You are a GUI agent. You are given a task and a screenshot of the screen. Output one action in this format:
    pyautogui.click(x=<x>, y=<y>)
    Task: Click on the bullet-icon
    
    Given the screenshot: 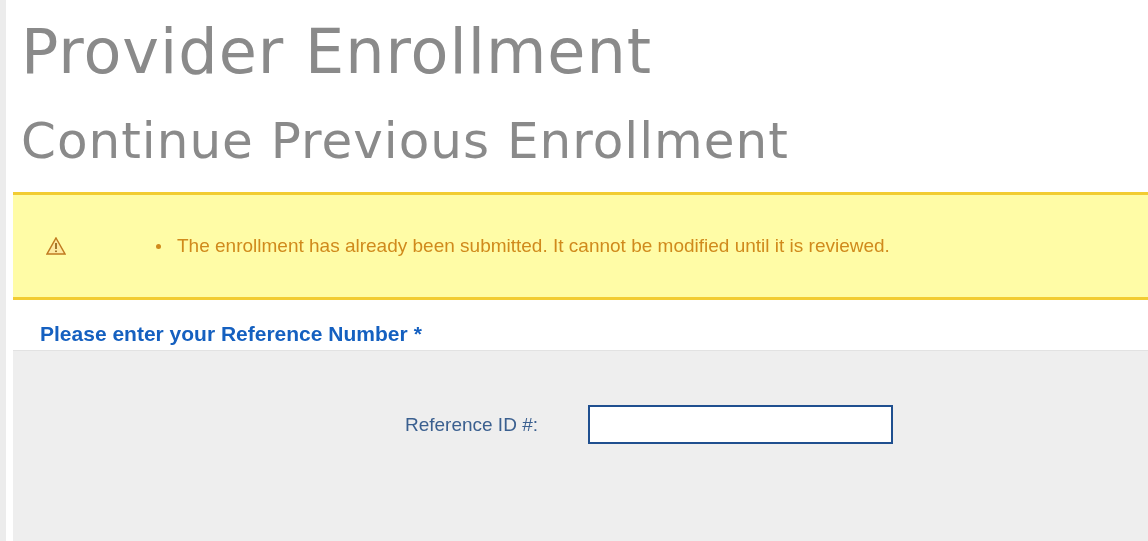 What is the action you would take?
    pyautogui.click(x=158, y=246)
    